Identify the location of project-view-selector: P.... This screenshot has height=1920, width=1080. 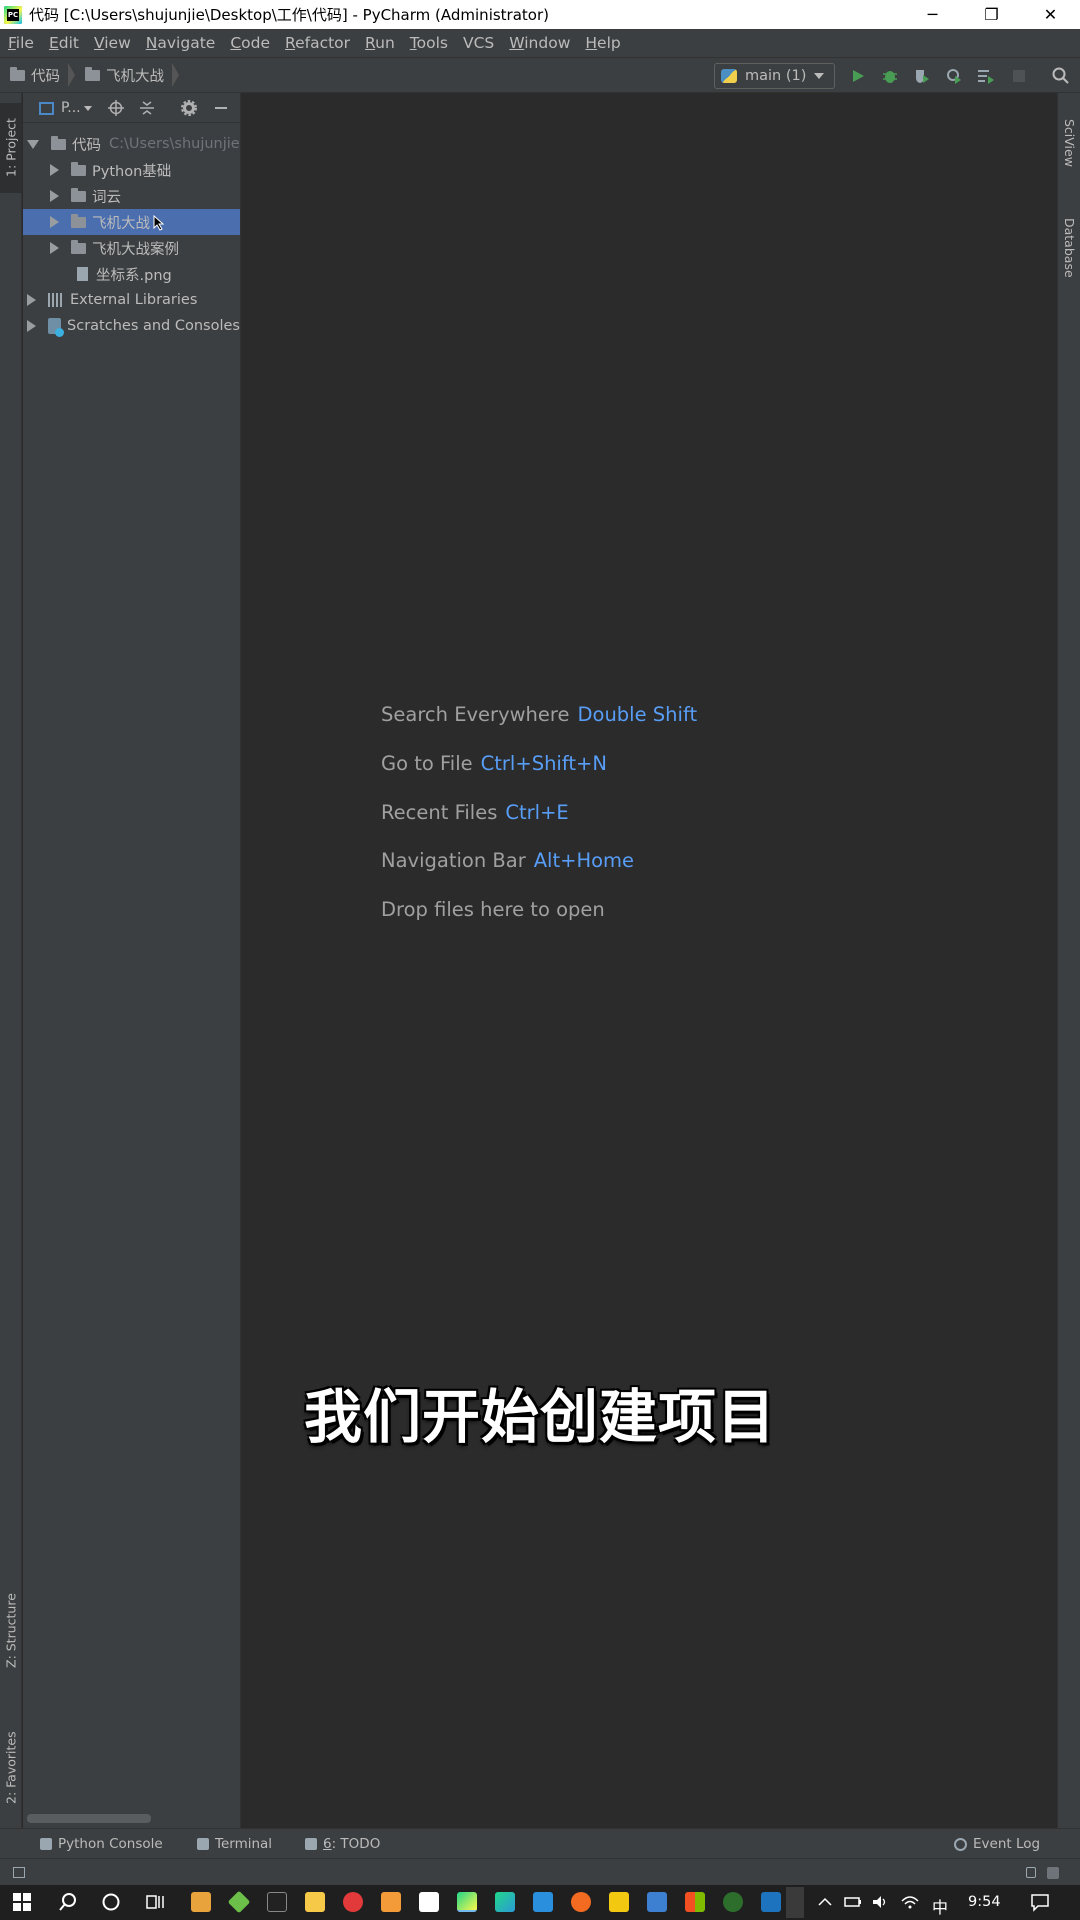
(65, 108).